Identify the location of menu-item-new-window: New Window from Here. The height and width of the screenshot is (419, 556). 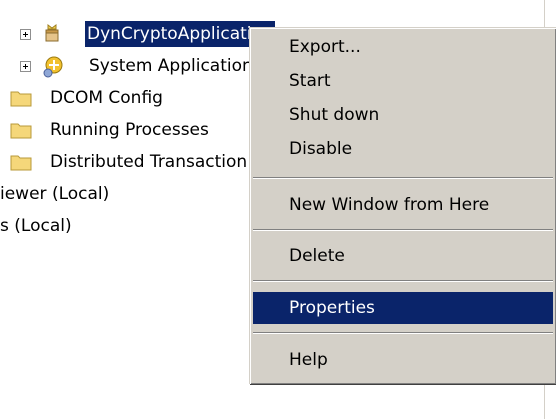
(403, 205).